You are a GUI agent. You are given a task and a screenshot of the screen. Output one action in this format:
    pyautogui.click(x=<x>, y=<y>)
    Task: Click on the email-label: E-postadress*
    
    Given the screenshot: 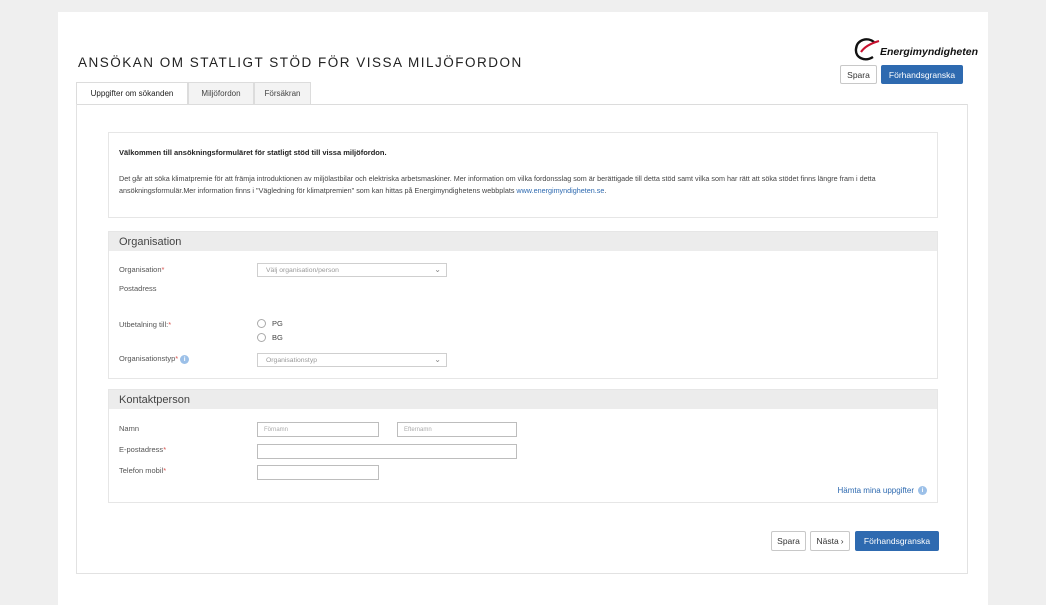 What is the action you would take?
    pyautogui.click(x=142, y=449)
    